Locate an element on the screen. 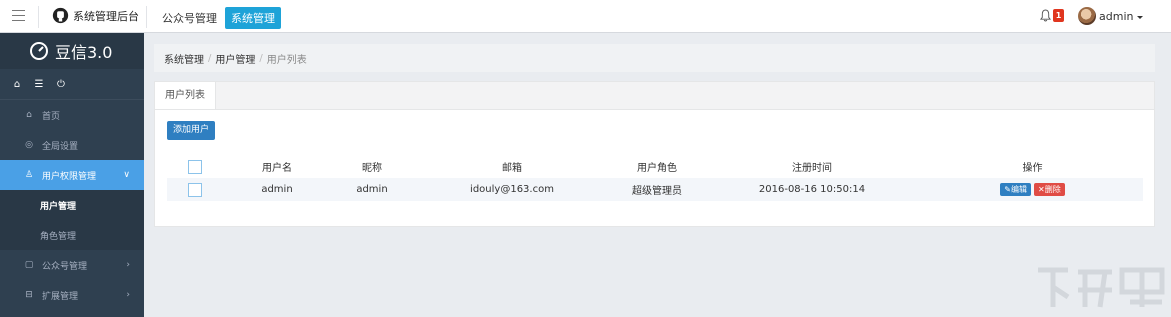 The height and width of the screenshot is (317, 1171). topnav-wechat: 公众号管理 is located at coordinates (189, 18).